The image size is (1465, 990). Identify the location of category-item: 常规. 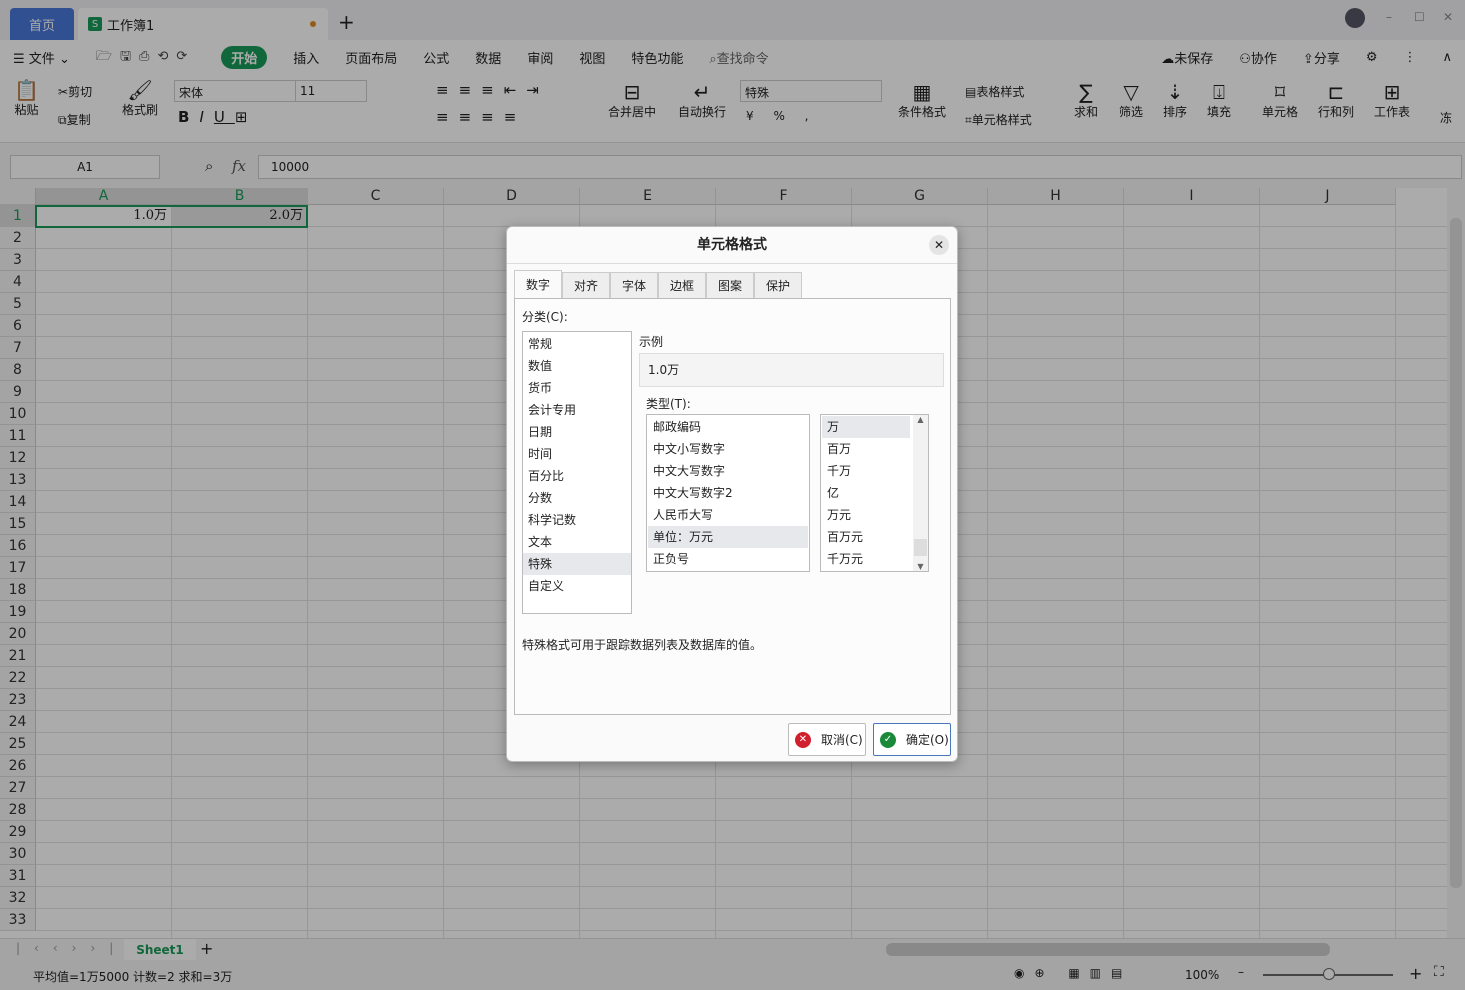
(577, 344).